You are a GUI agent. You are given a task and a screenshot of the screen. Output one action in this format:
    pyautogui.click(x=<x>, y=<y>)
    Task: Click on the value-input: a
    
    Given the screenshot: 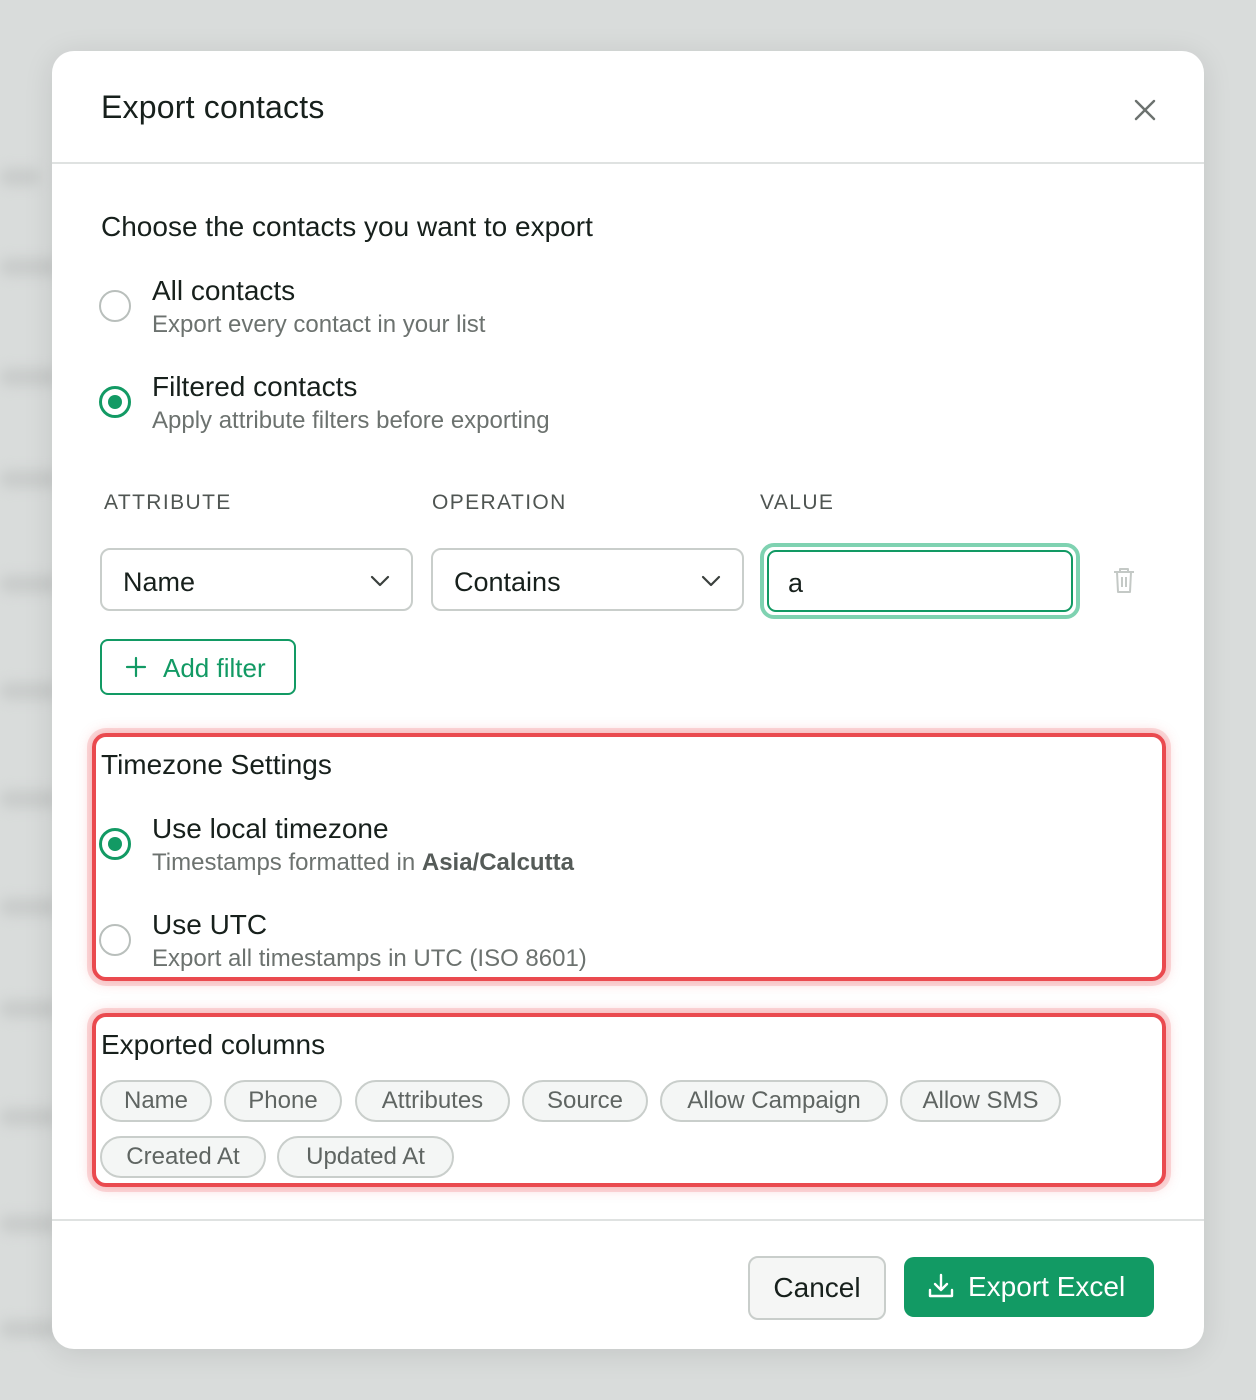 What is the action you would take?
    pyautogui.click(x=920, y=581)
    